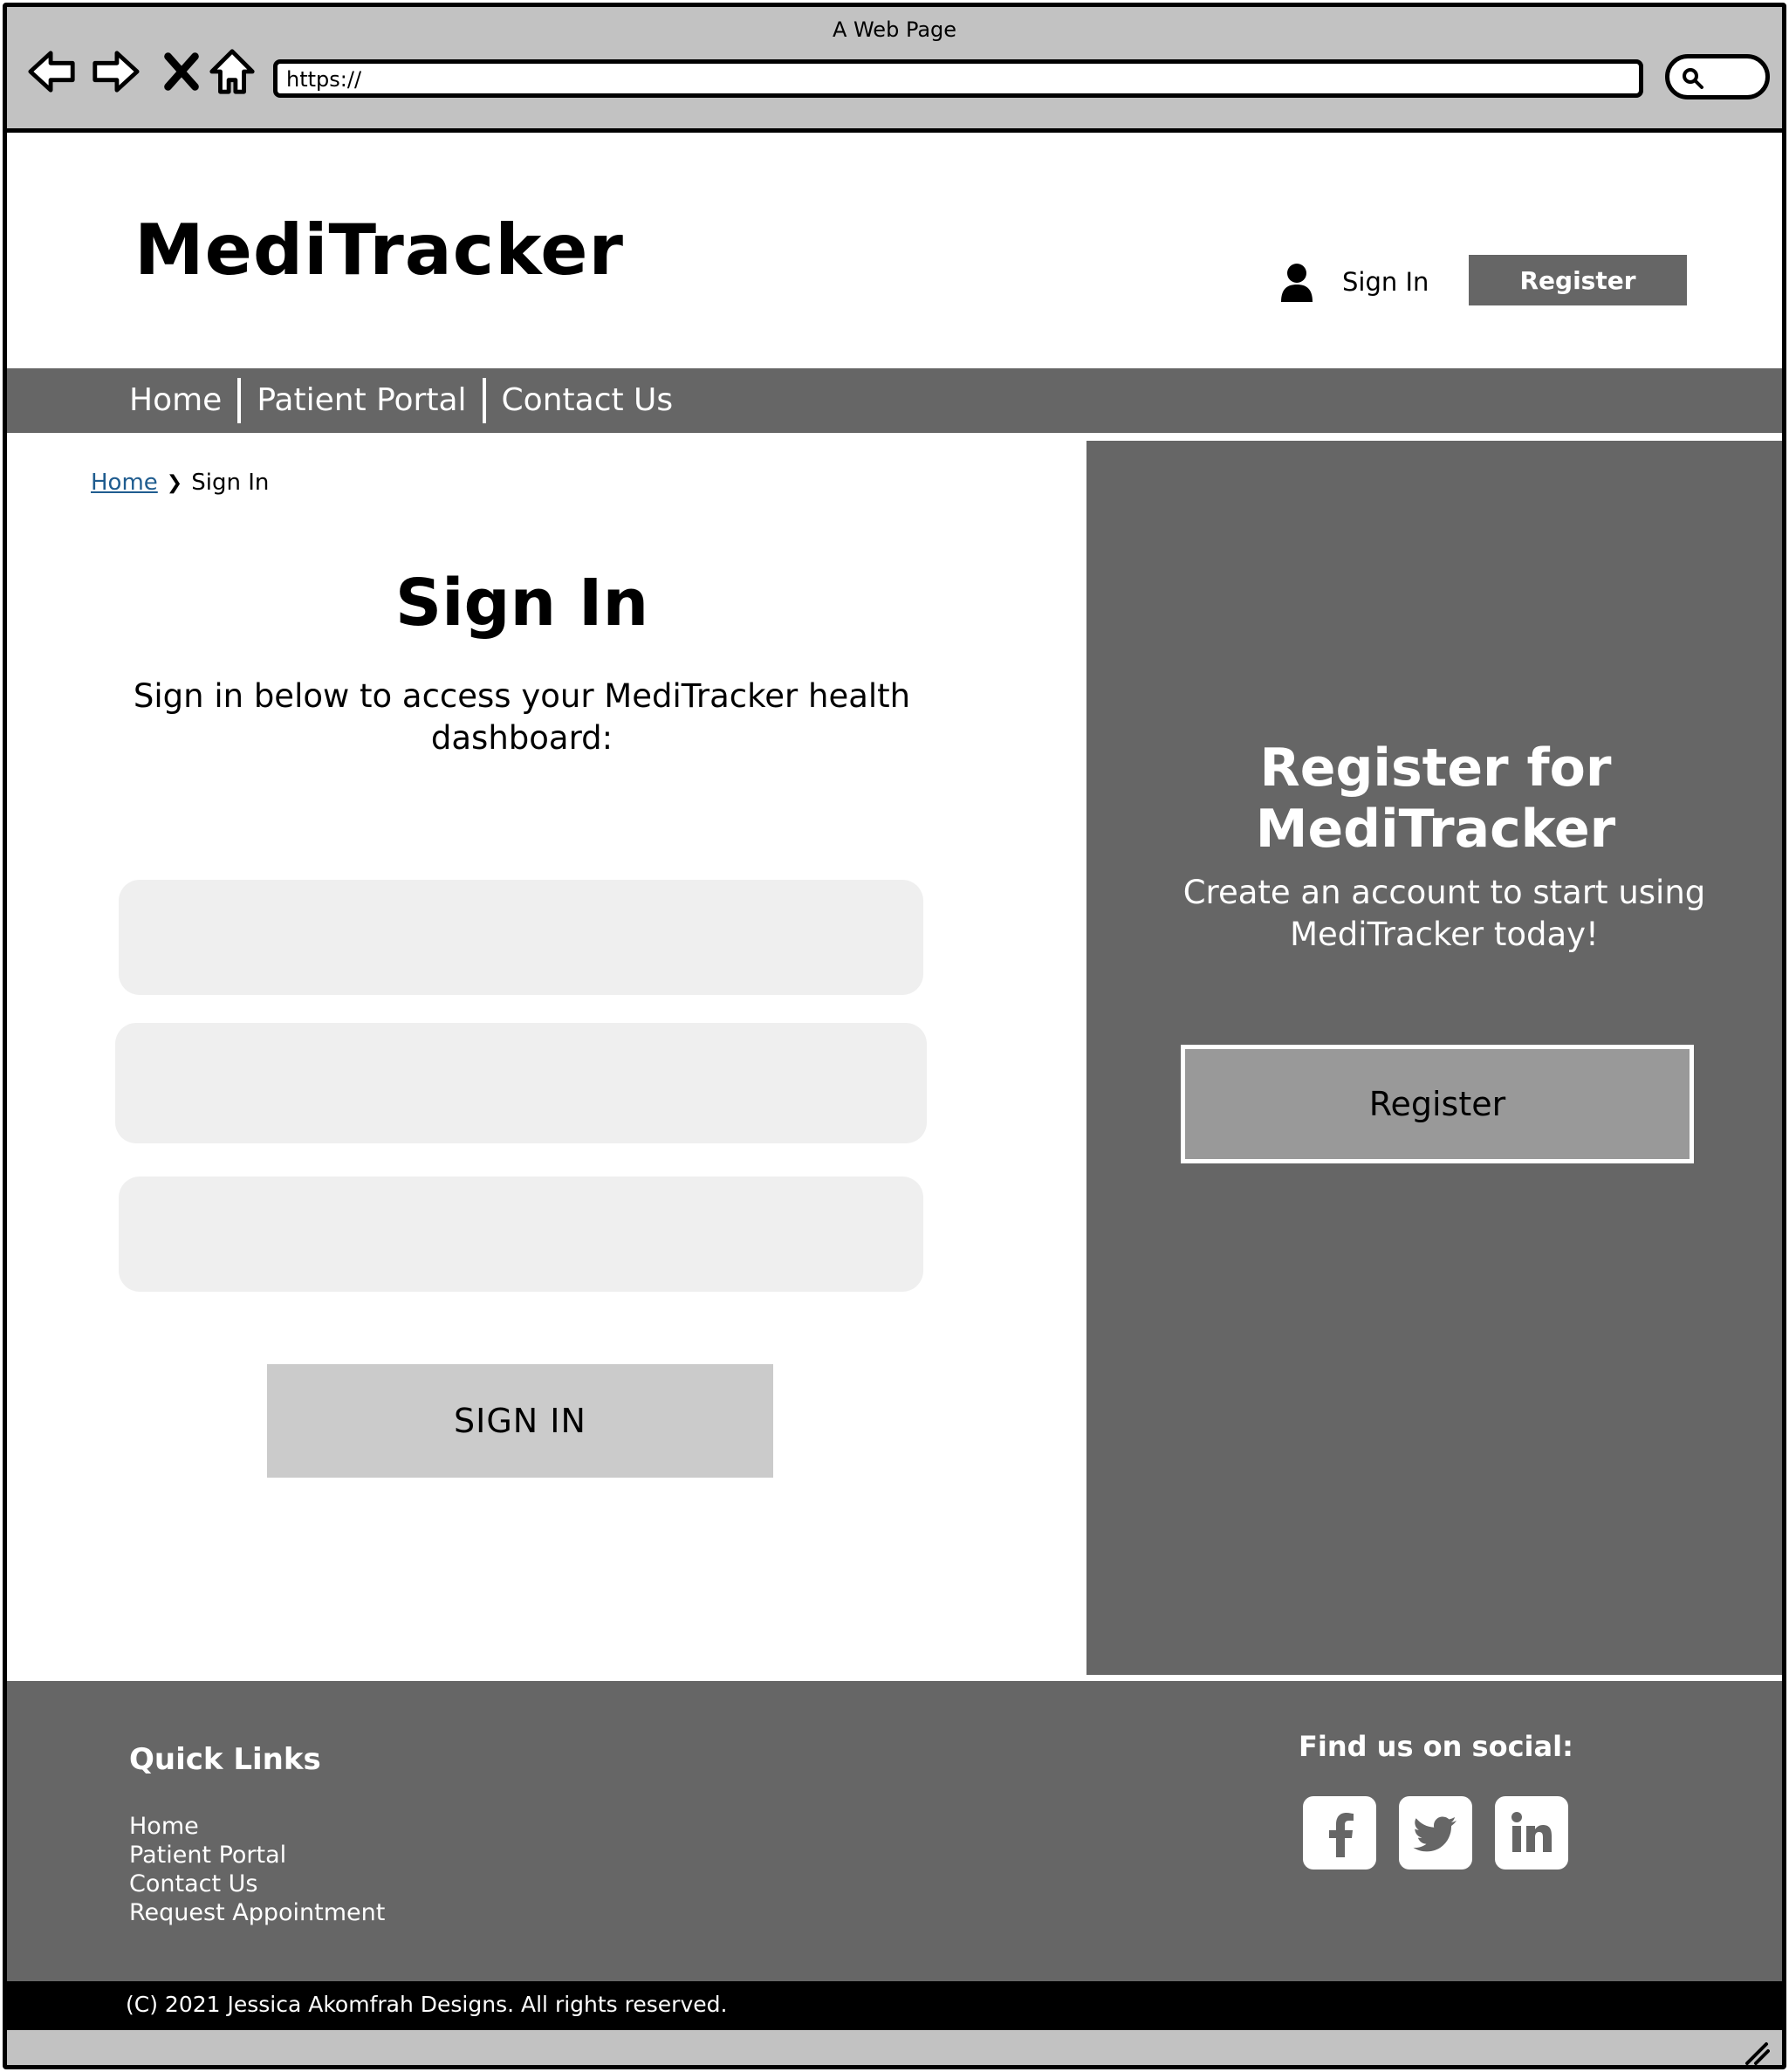  I want to click on nav-item-home: Home, so click(183, 400).